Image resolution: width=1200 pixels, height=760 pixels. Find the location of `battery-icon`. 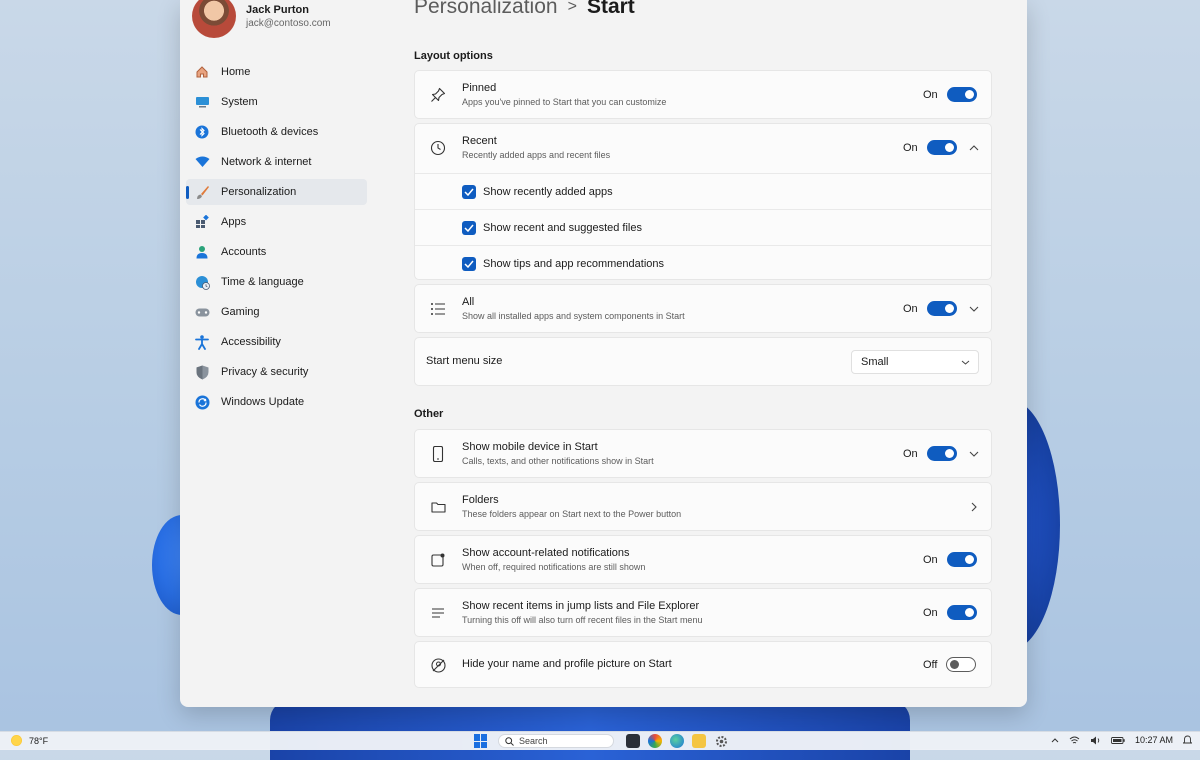

battery-icon is located at coordinates (1118, 740).